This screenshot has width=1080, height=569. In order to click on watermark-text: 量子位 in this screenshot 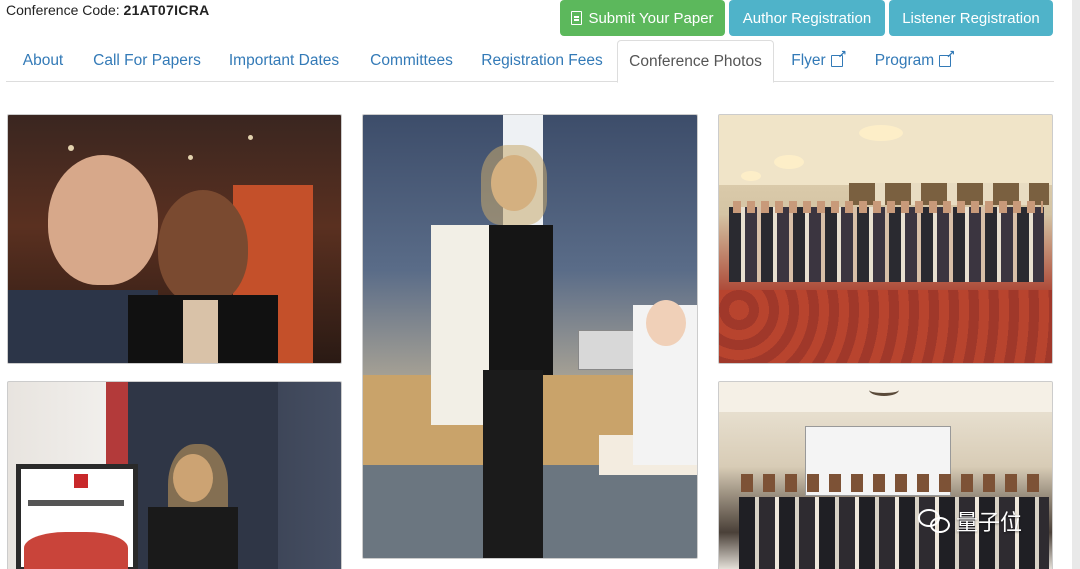, I will do `click(989, 522)`.